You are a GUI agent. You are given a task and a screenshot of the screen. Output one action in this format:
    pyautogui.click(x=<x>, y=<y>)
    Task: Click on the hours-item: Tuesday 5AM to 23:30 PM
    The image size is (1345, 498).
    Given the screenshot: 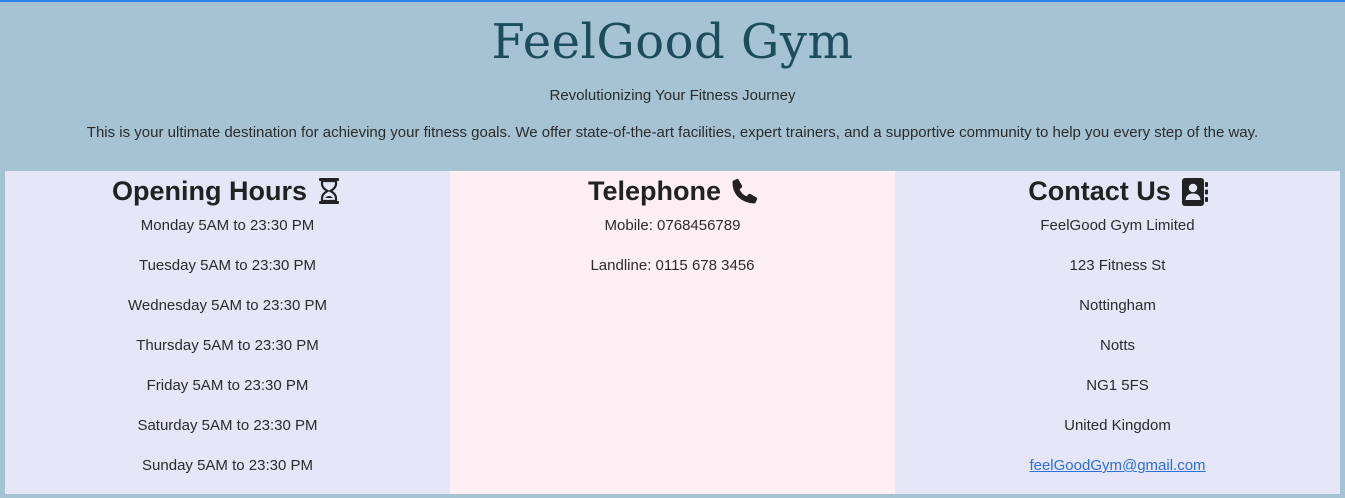 What is the action you would take?
    pyautogui.click(x=227, y=265)
    